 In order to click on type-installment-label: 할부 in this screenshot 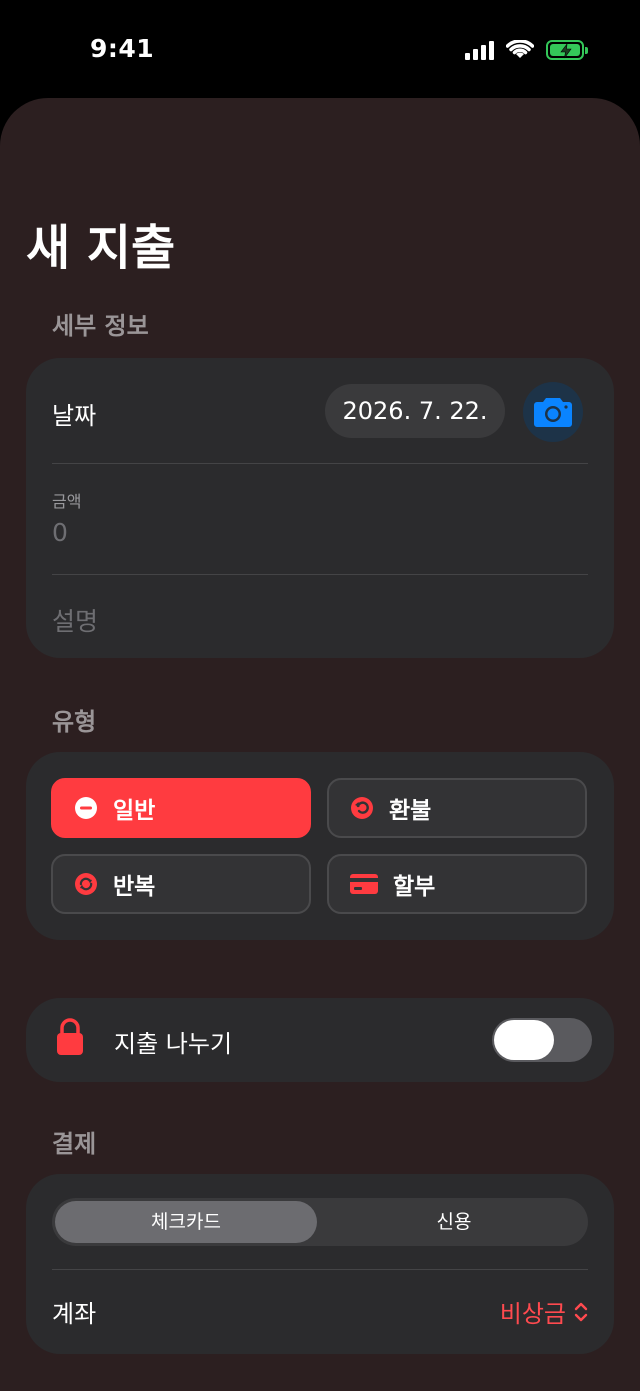, I will do `click(414, 887)`.